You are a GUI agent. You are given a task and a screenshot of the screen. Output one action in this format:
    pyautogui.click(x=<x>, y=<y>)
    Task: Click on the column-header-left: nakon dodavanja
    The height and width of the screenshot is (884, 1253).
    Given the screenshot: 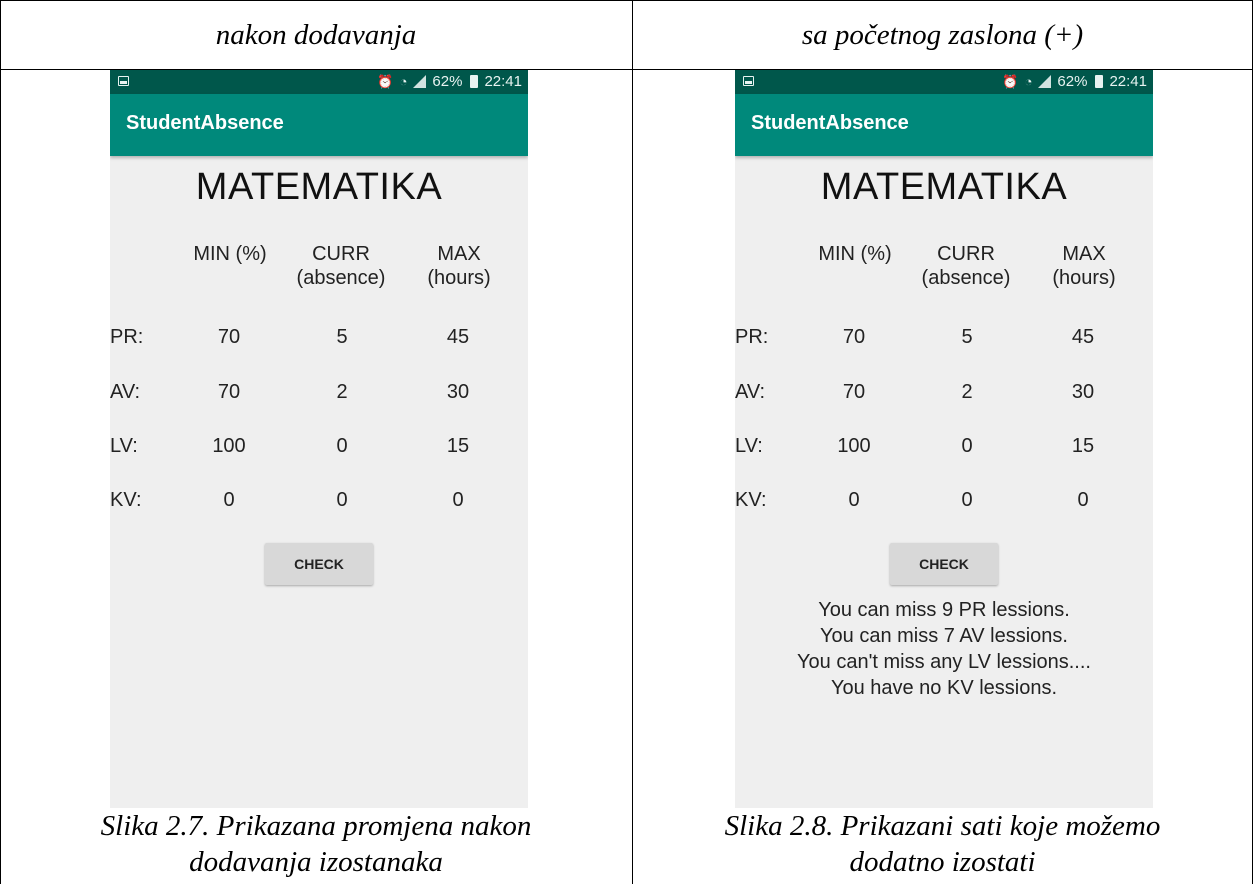 What is the action you would take?
    pyautogui.click(x=316, y=34)
    